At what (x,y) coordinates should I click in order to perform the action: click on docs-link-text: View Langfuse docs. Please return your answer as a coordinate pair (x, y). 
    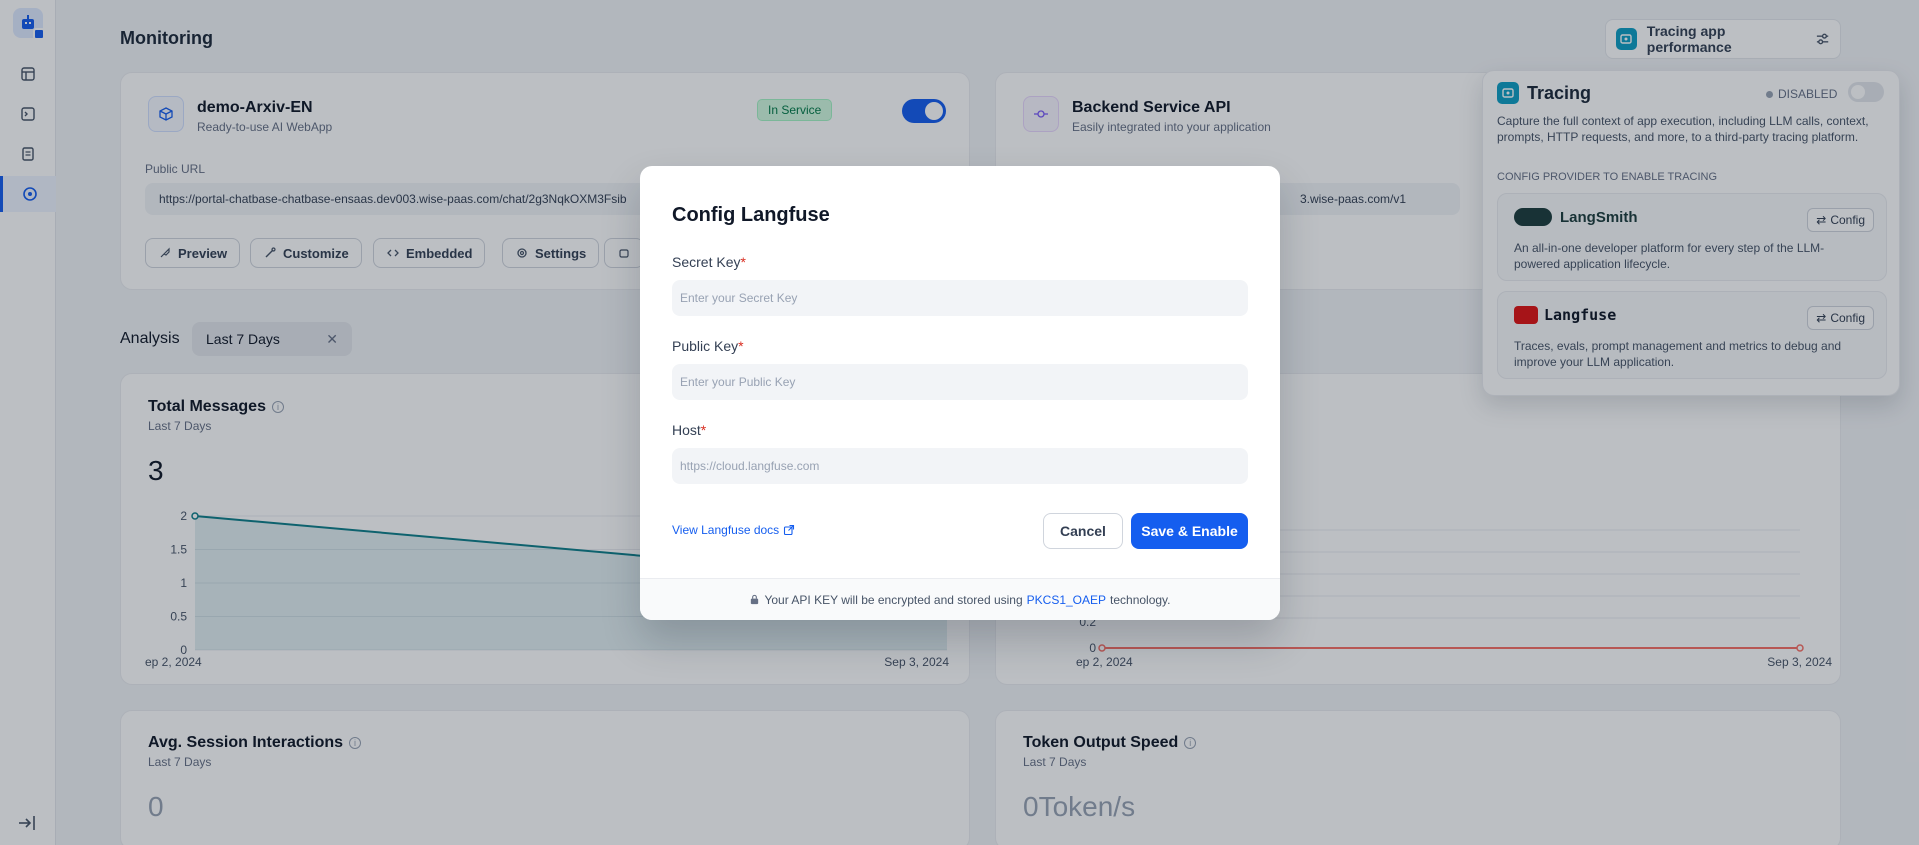
    Looking at the image, I should click on (726, 530).